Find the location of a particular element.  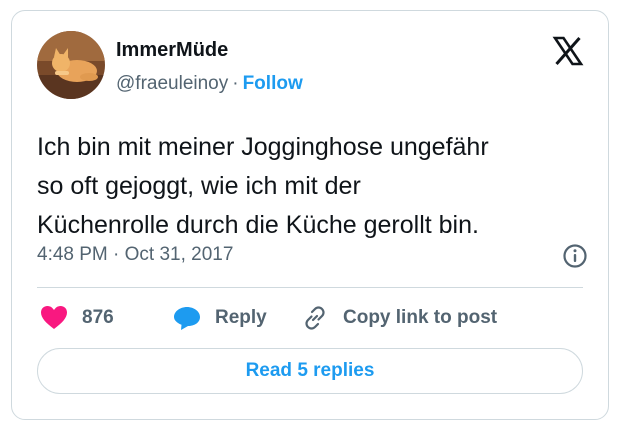

avatar-image is located at coordinates (71, 65).